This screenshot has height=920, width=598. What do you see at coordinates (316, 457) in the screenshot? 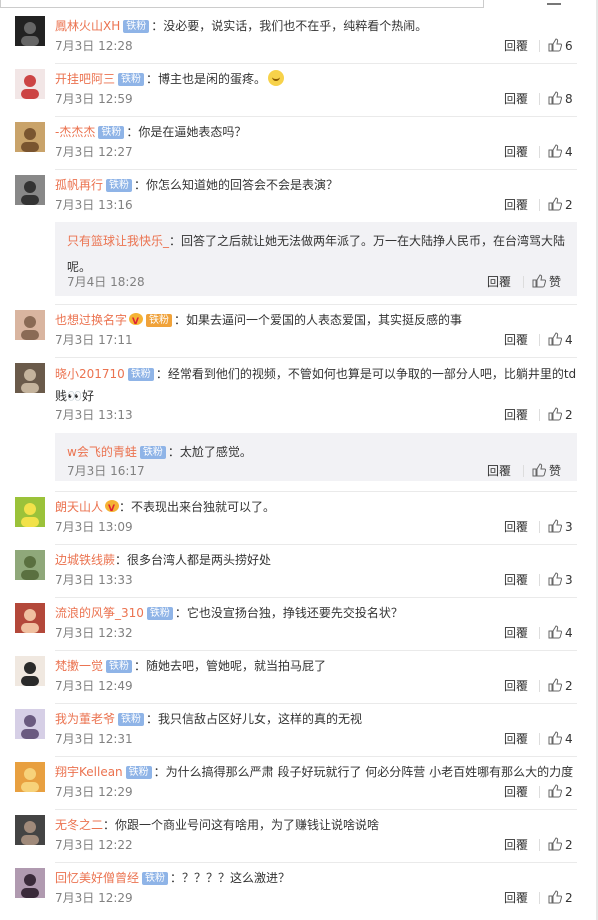
I see `sub-reply: w会飞的青蛙 铁粉 ：太尬了感觉。 7月3日 16:17 回覆 赞` at bounding box center [316, 457].